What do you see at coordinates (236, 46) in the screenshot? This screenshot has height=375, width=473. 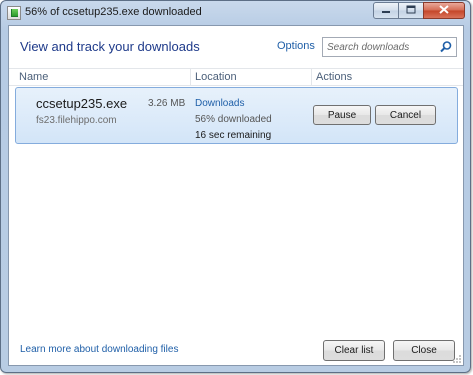 I see `header: View and track your downloads Options` at bounding box center [236, 46].